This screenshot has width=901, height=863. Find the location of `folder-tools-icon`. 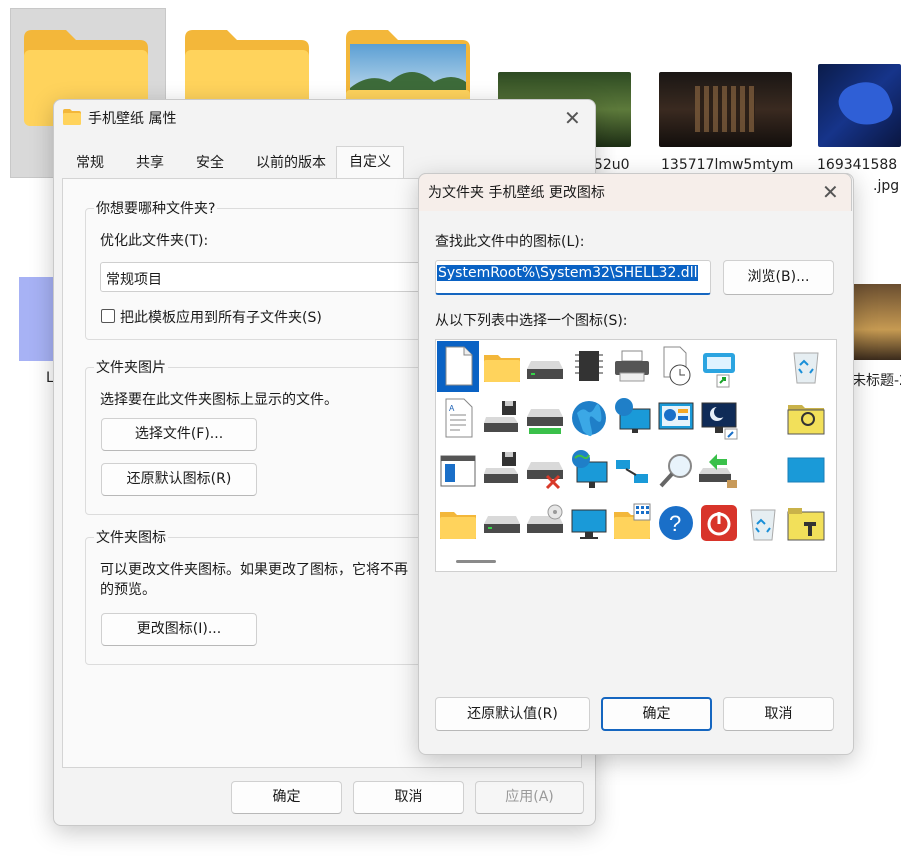

folder-tools-icon is located at coordinates (806, 523).